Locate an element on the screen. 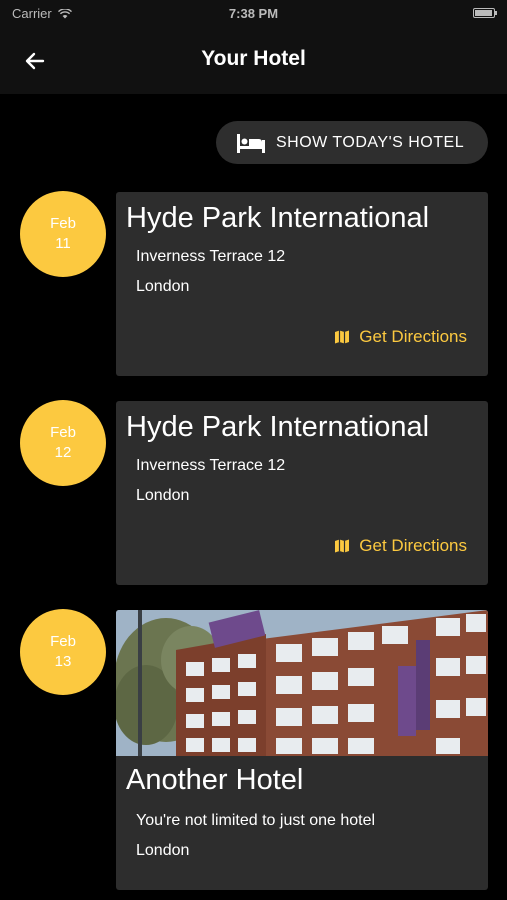 This screenshot has height=900, width=507. date-day: 13 is located at coordinates (63, 661).